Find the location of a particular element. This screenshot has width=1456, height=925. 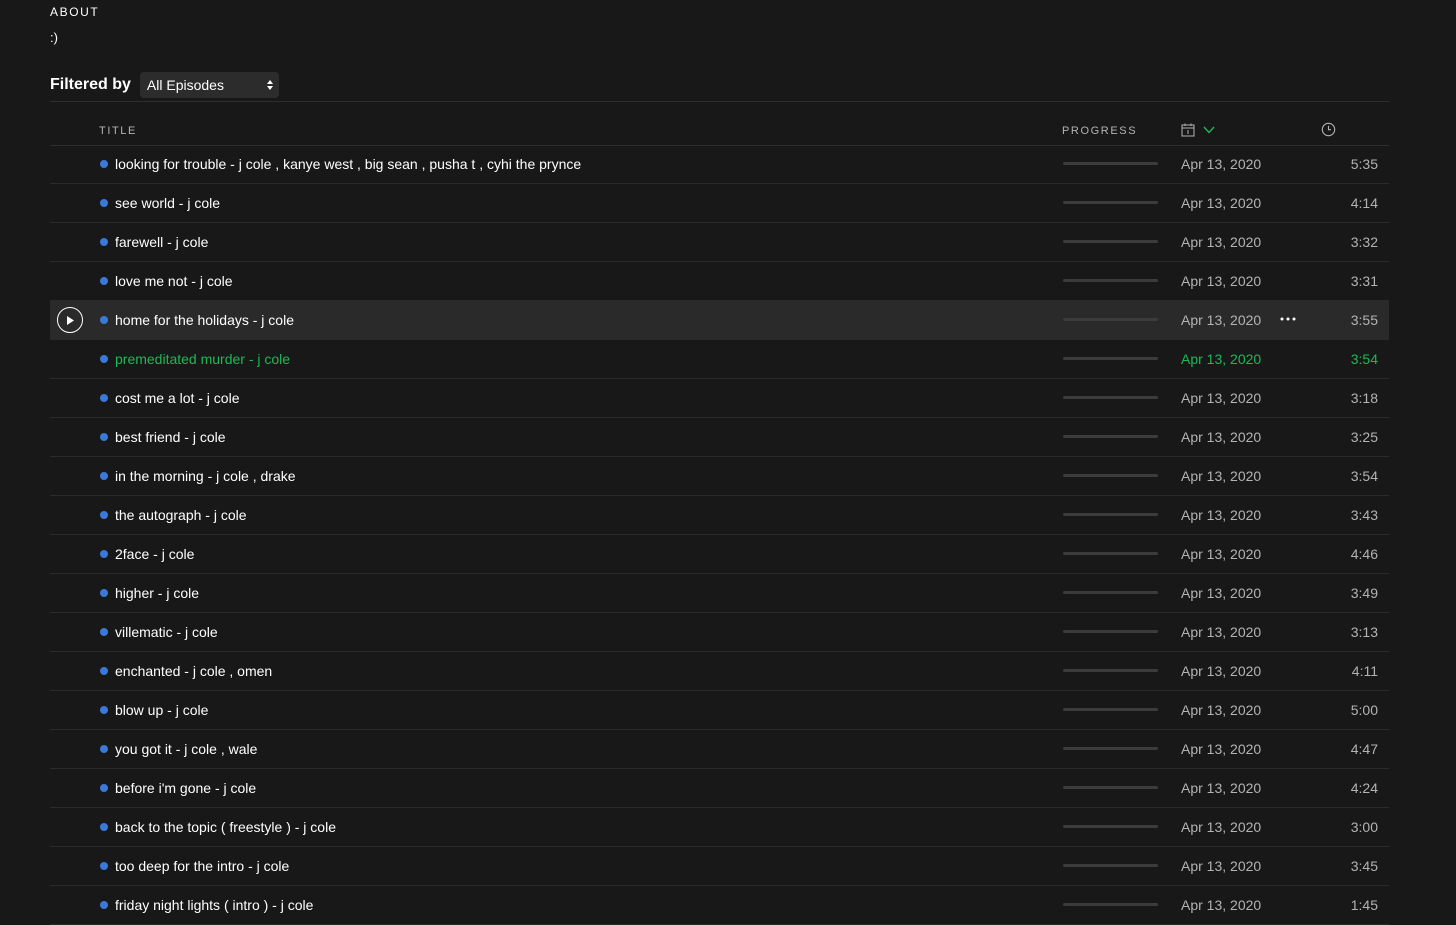

episode-duration: 3:18 is located at coordinates (1364, 398).